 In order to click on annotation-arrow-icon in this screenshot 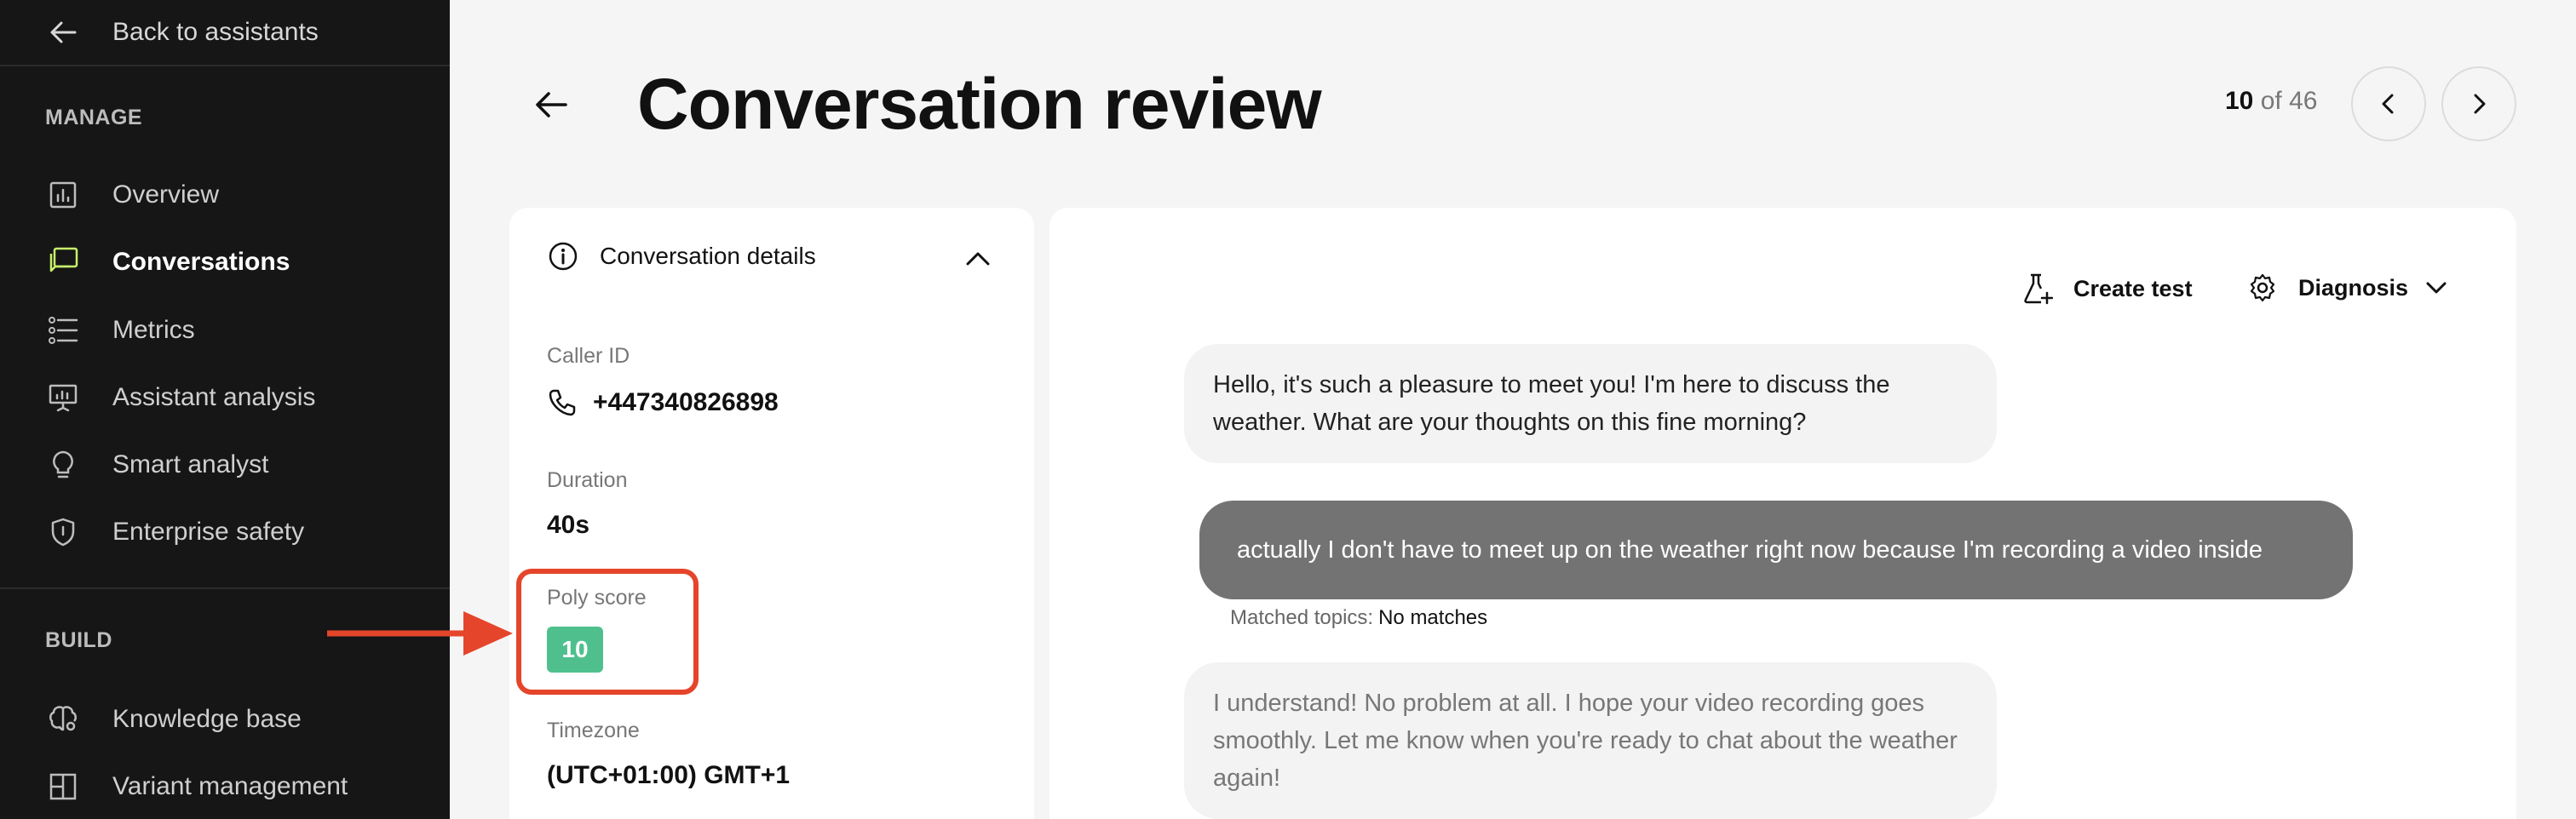, I will do `click(420, 633)`.